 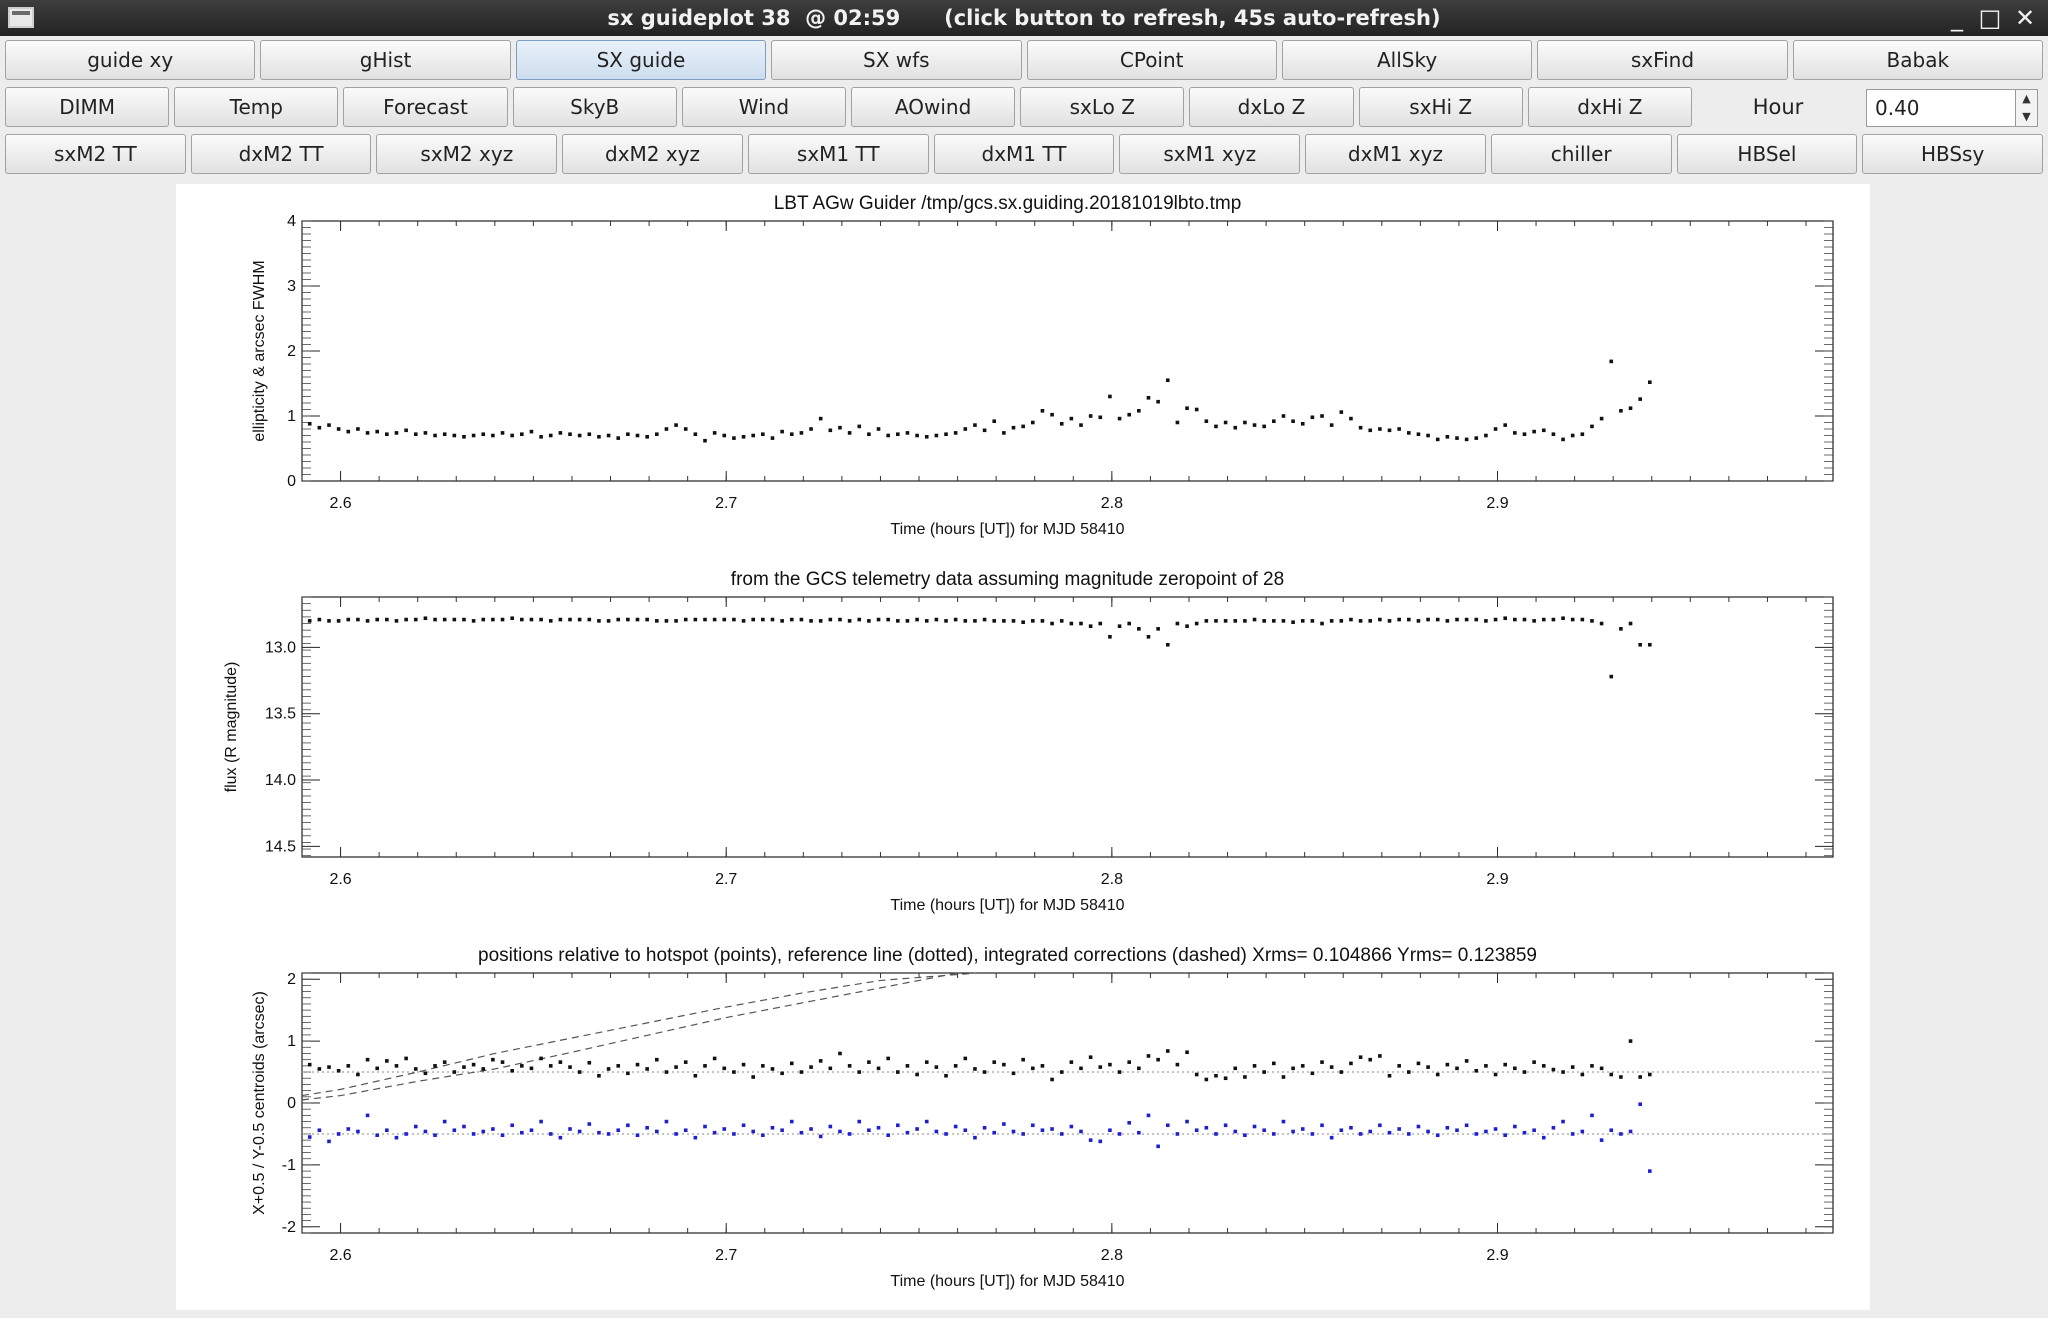 I want to click on hour-input, so click(x=1941, y=108).